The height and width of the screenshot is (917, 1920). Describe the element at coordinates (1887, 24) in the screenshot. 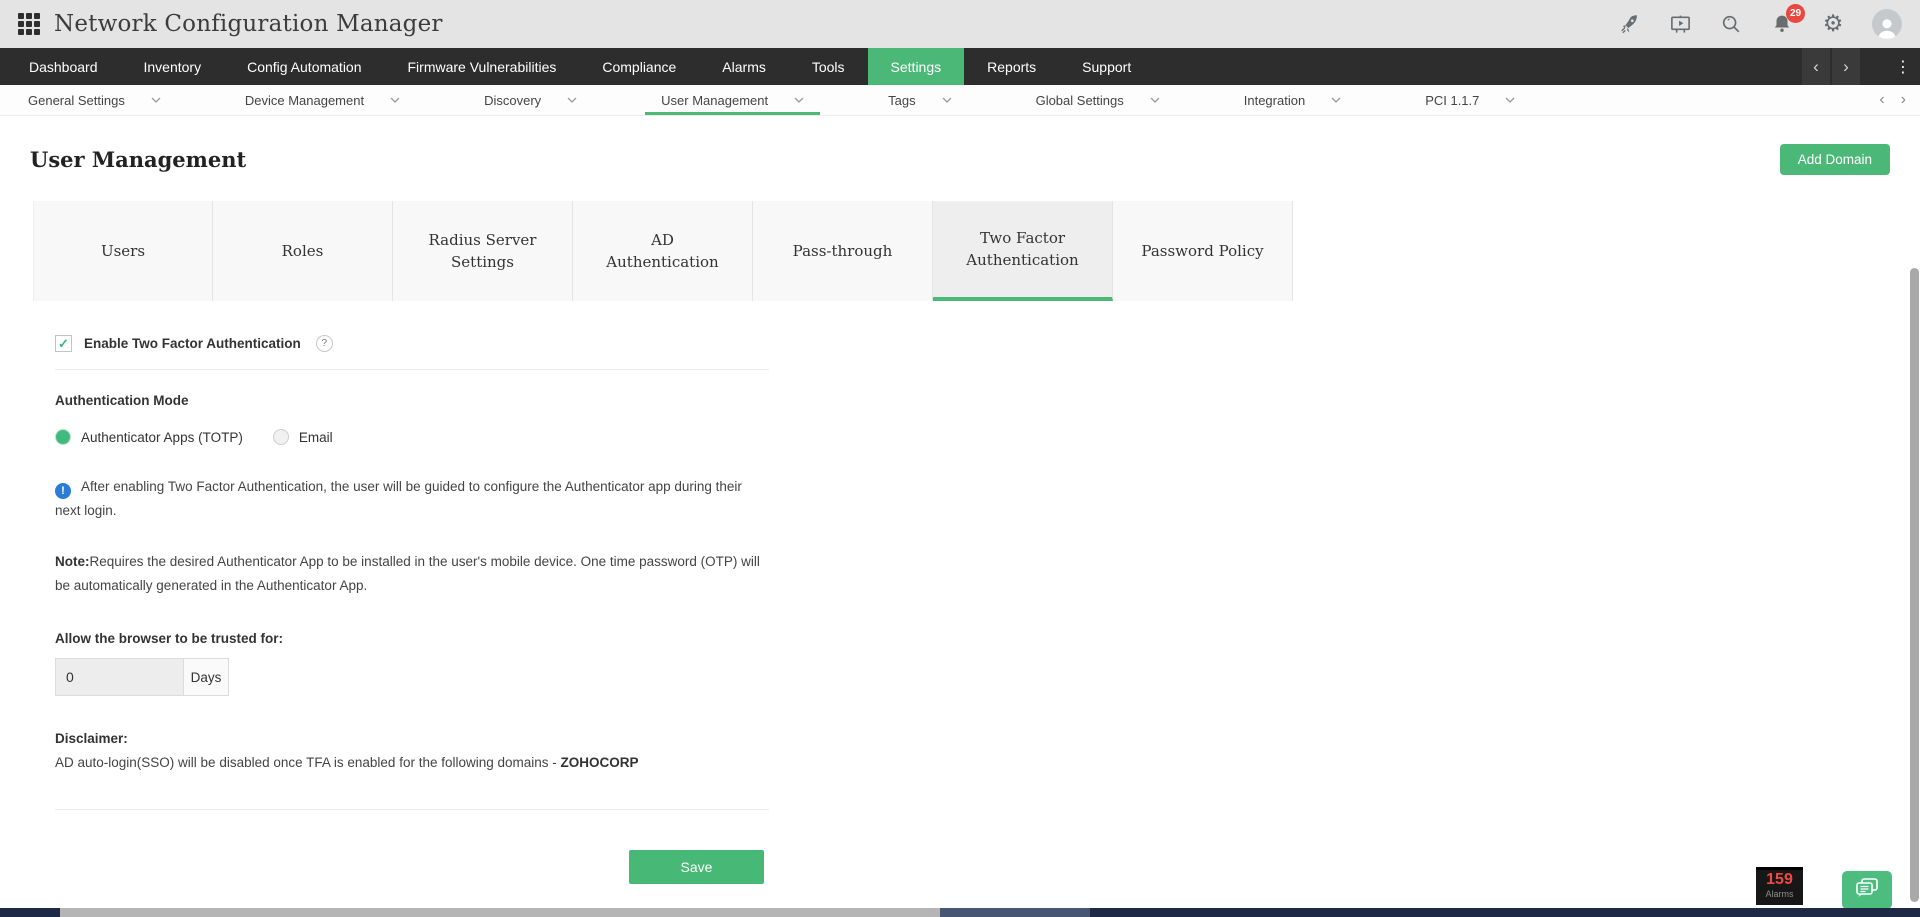

I see `user-avatar` at that location.